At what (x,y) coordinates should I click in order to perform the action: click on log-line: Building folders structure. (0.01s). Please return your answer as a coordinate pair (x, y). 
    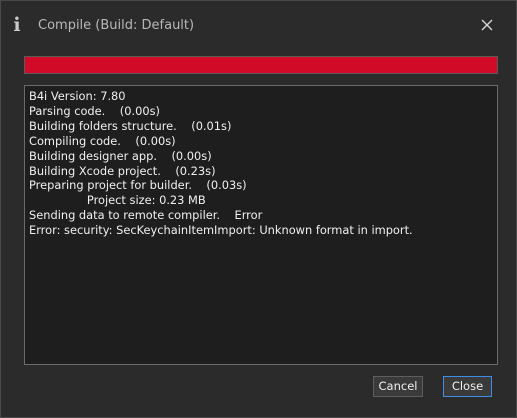
    Looking at the image, I should click on (130, 125).